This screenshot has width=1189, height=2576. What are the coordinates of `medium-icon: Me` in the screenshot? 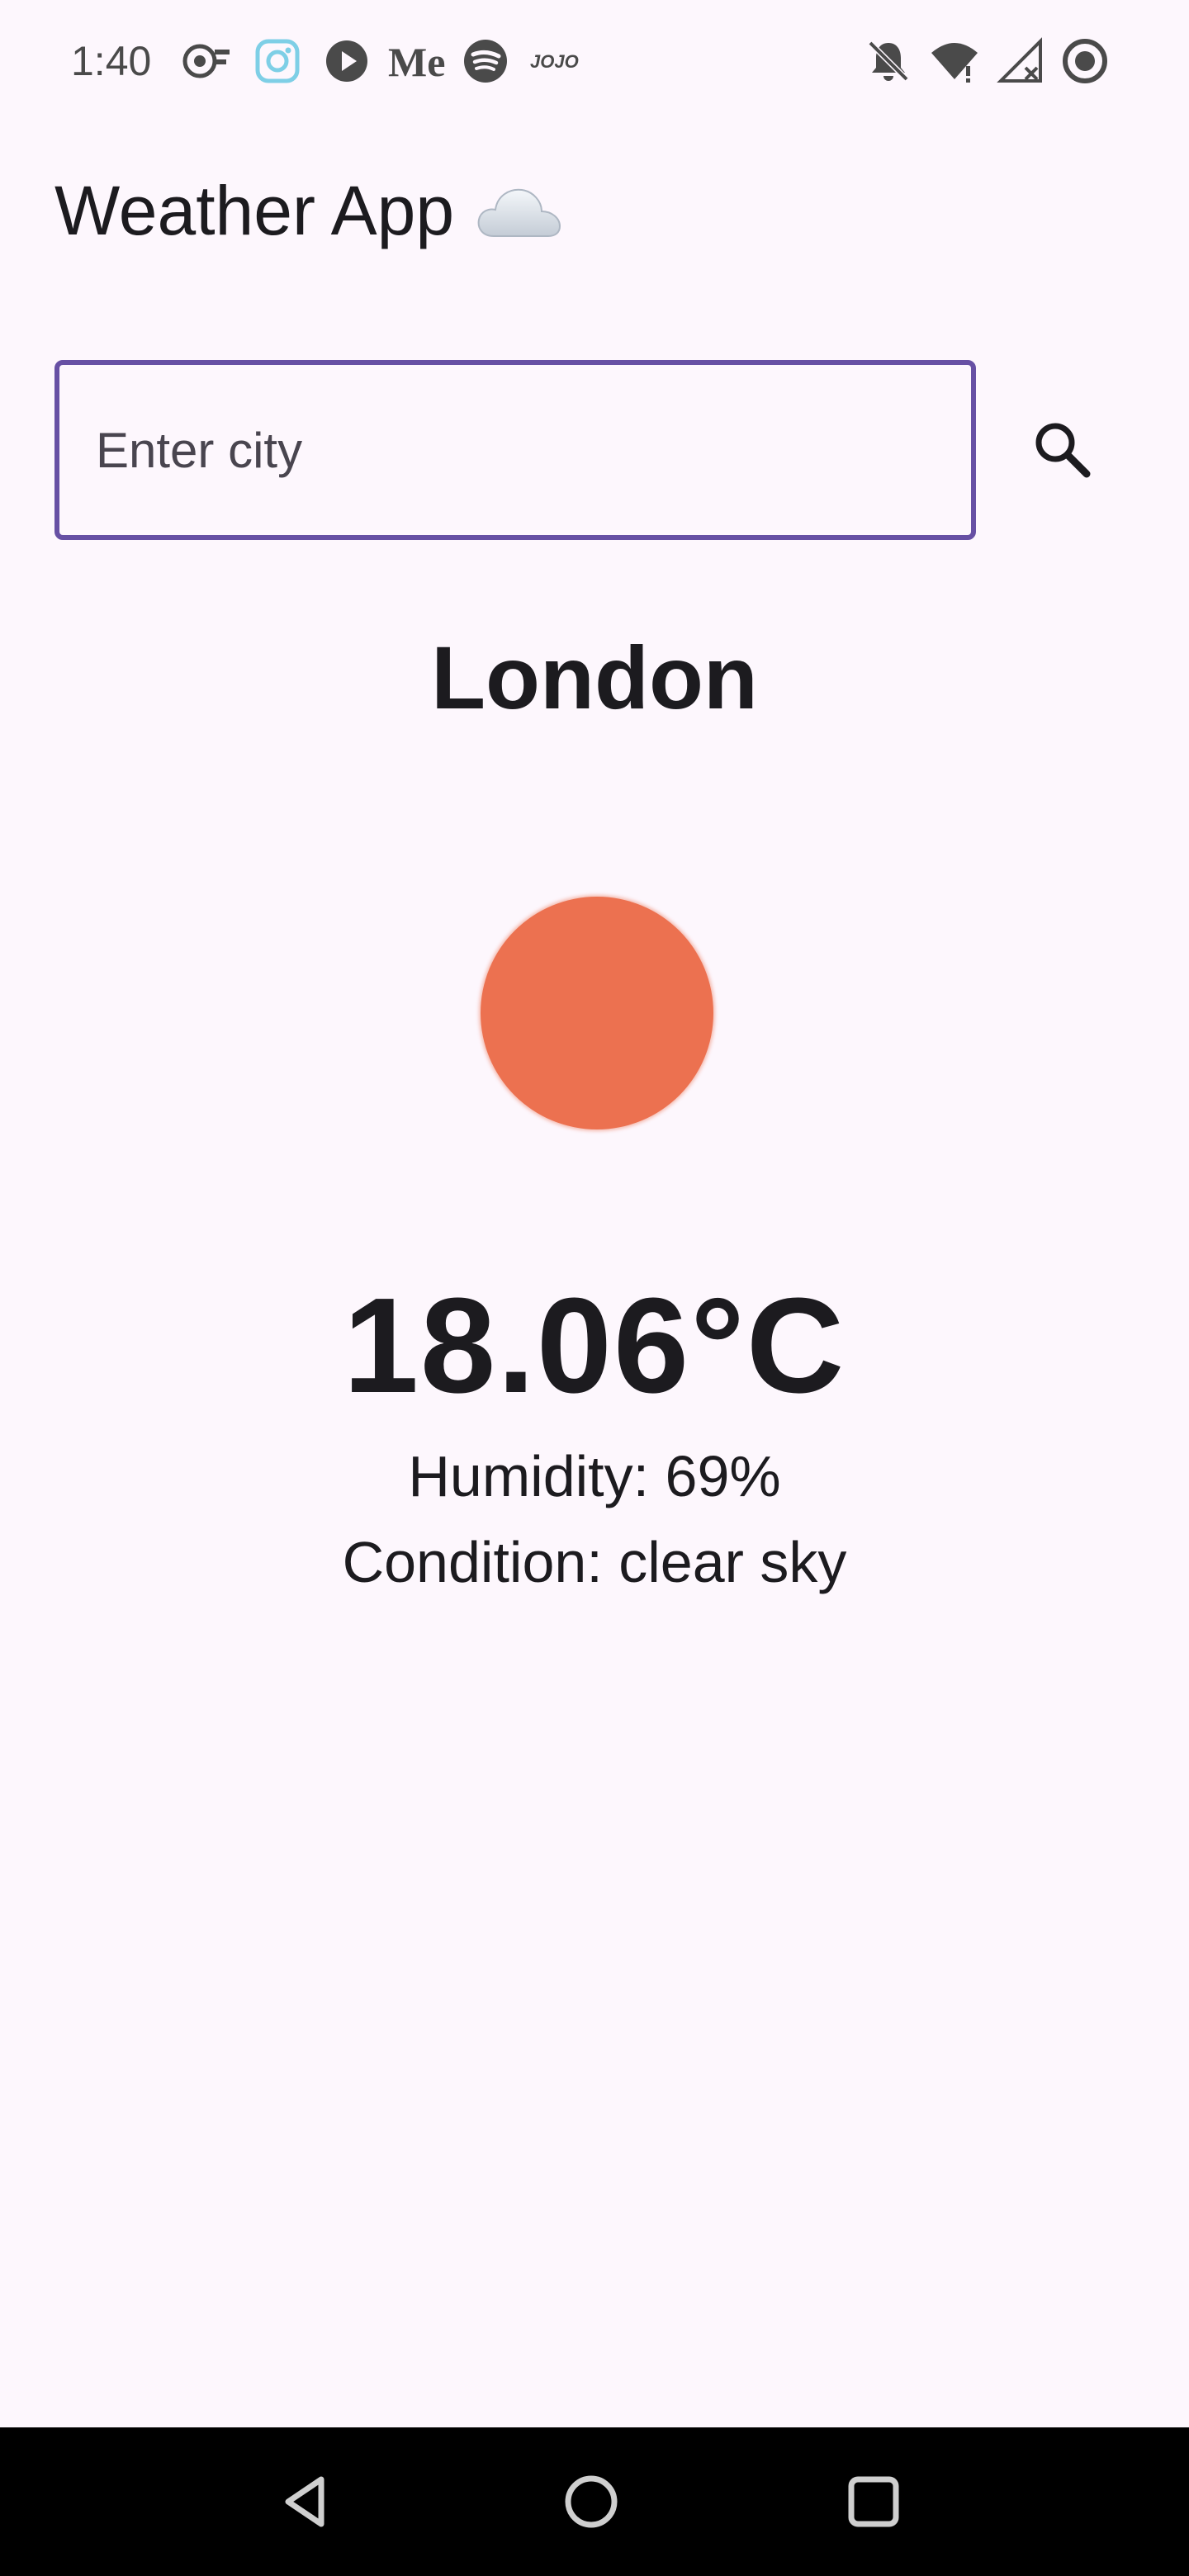 It's located at (416, 62).